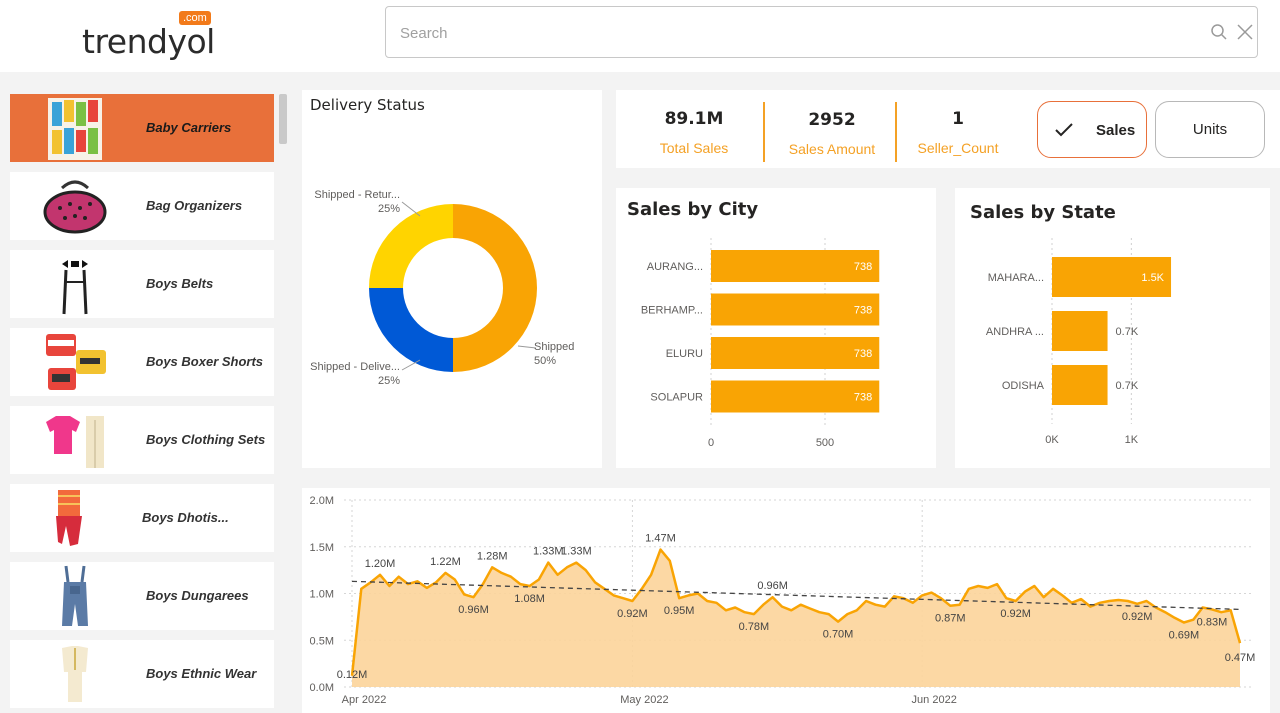  I want to click on units-toggle-label: Units, so click(1210, 129).